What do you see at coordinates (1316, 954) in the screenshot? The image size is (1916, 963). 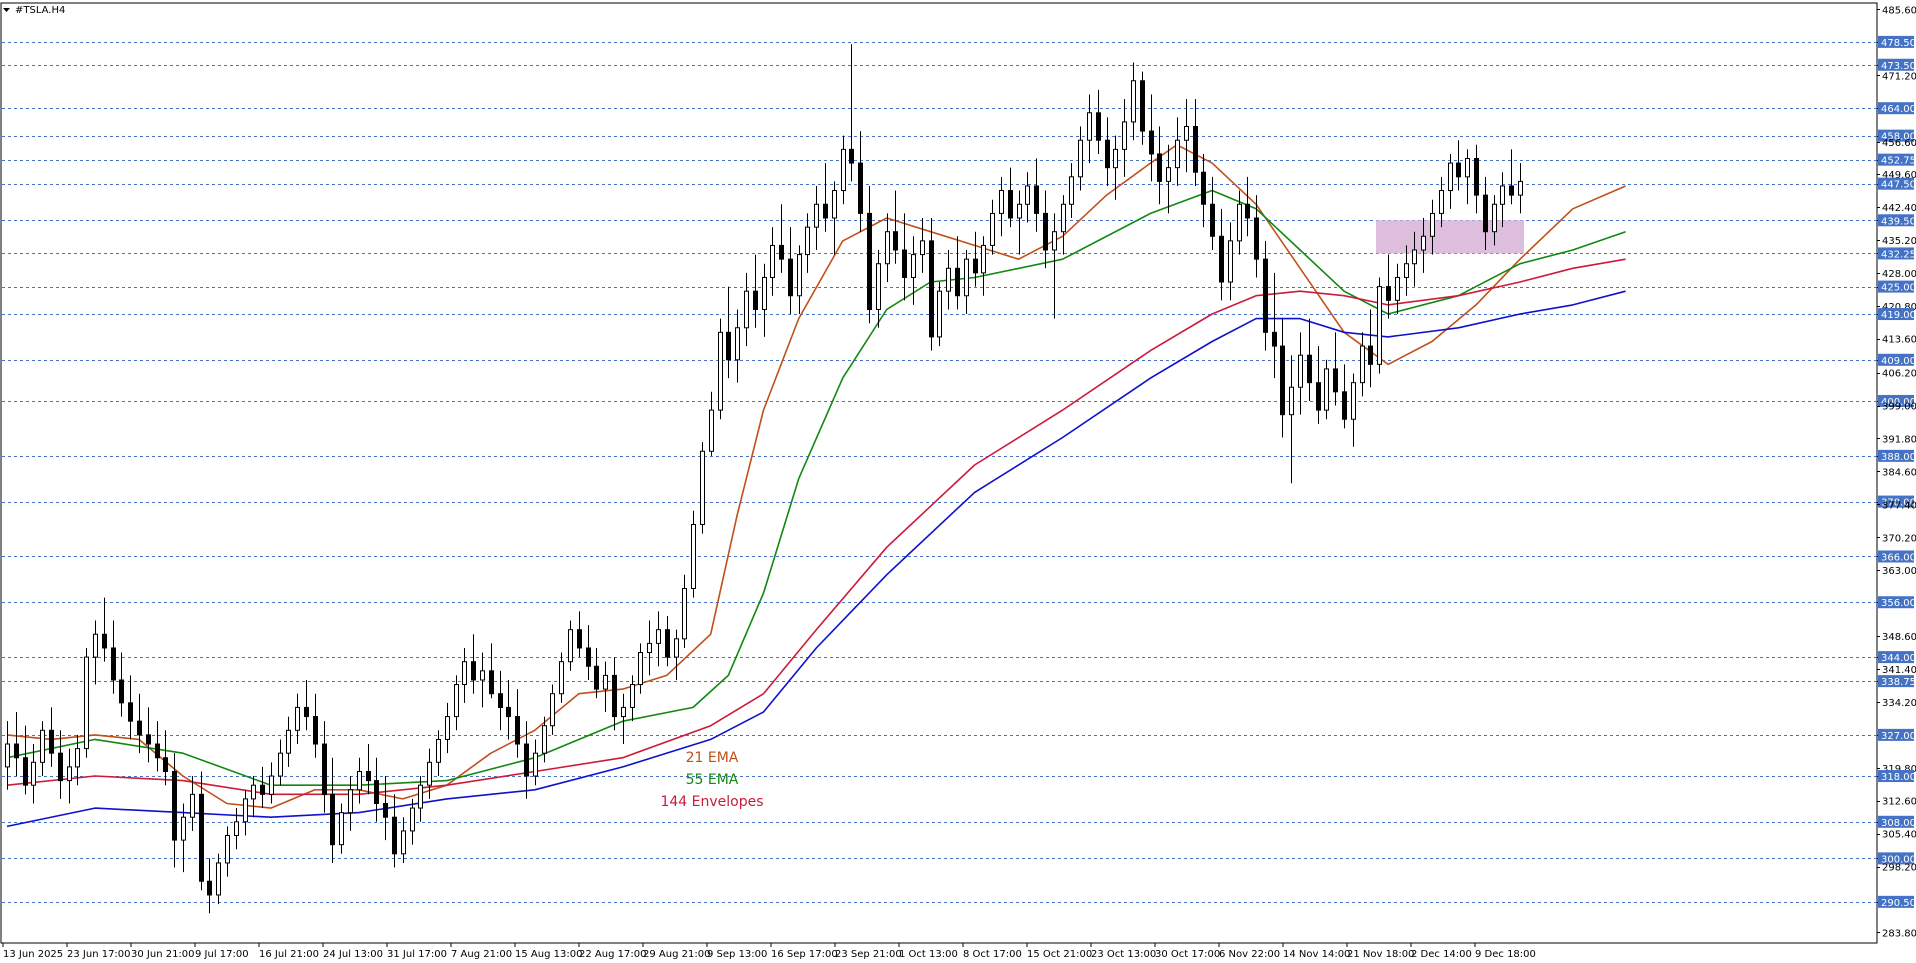 I see `time-label: 14 Nov 14:00` at bounding box center [1316, 954].